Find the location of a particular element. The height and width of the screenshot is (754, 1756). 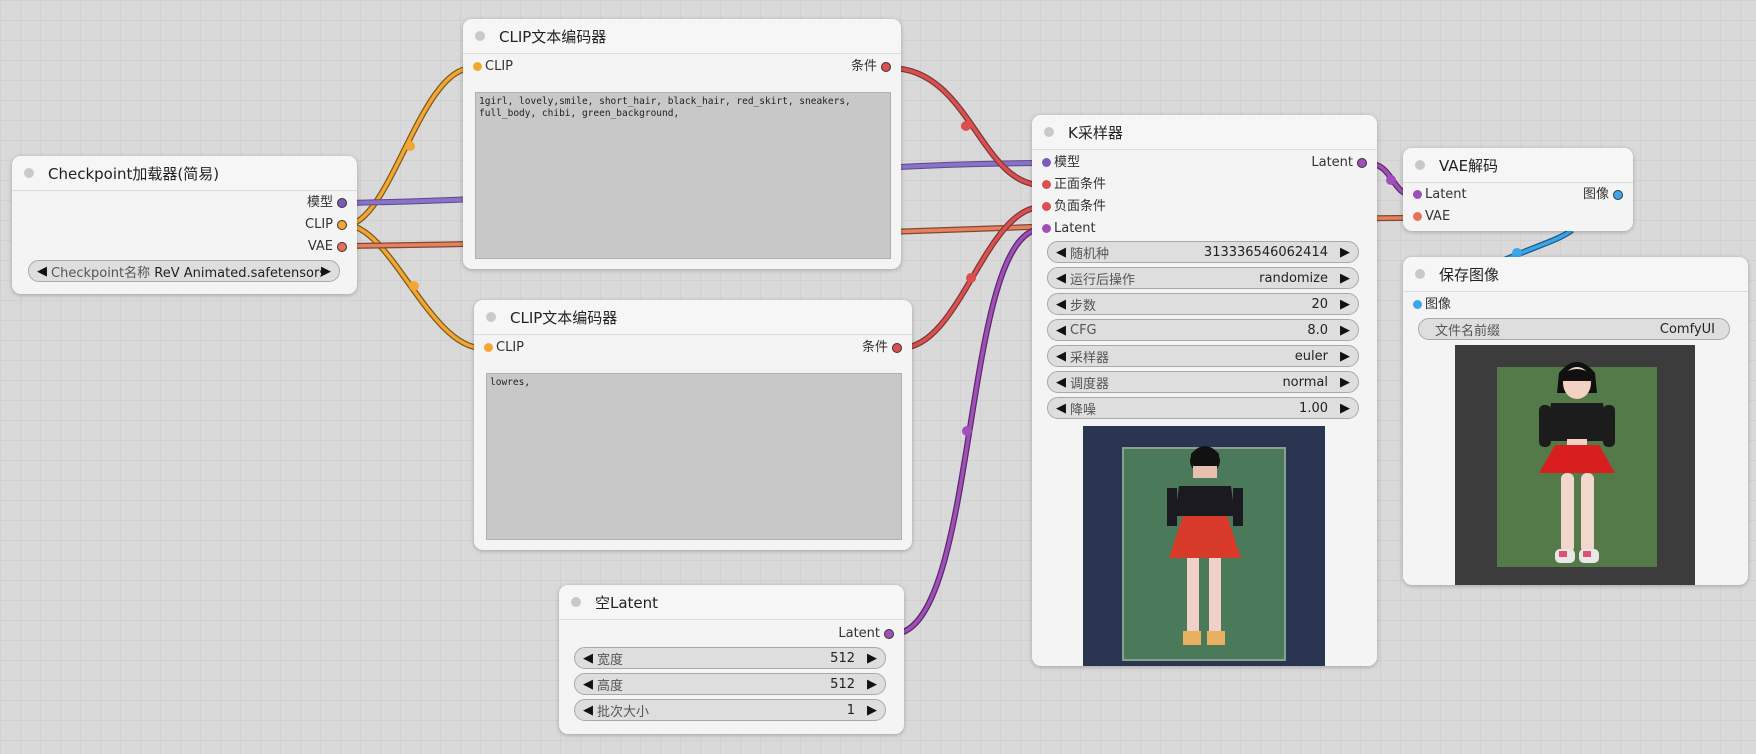

slot-label: 条件 is located at coordinates (874, 347).